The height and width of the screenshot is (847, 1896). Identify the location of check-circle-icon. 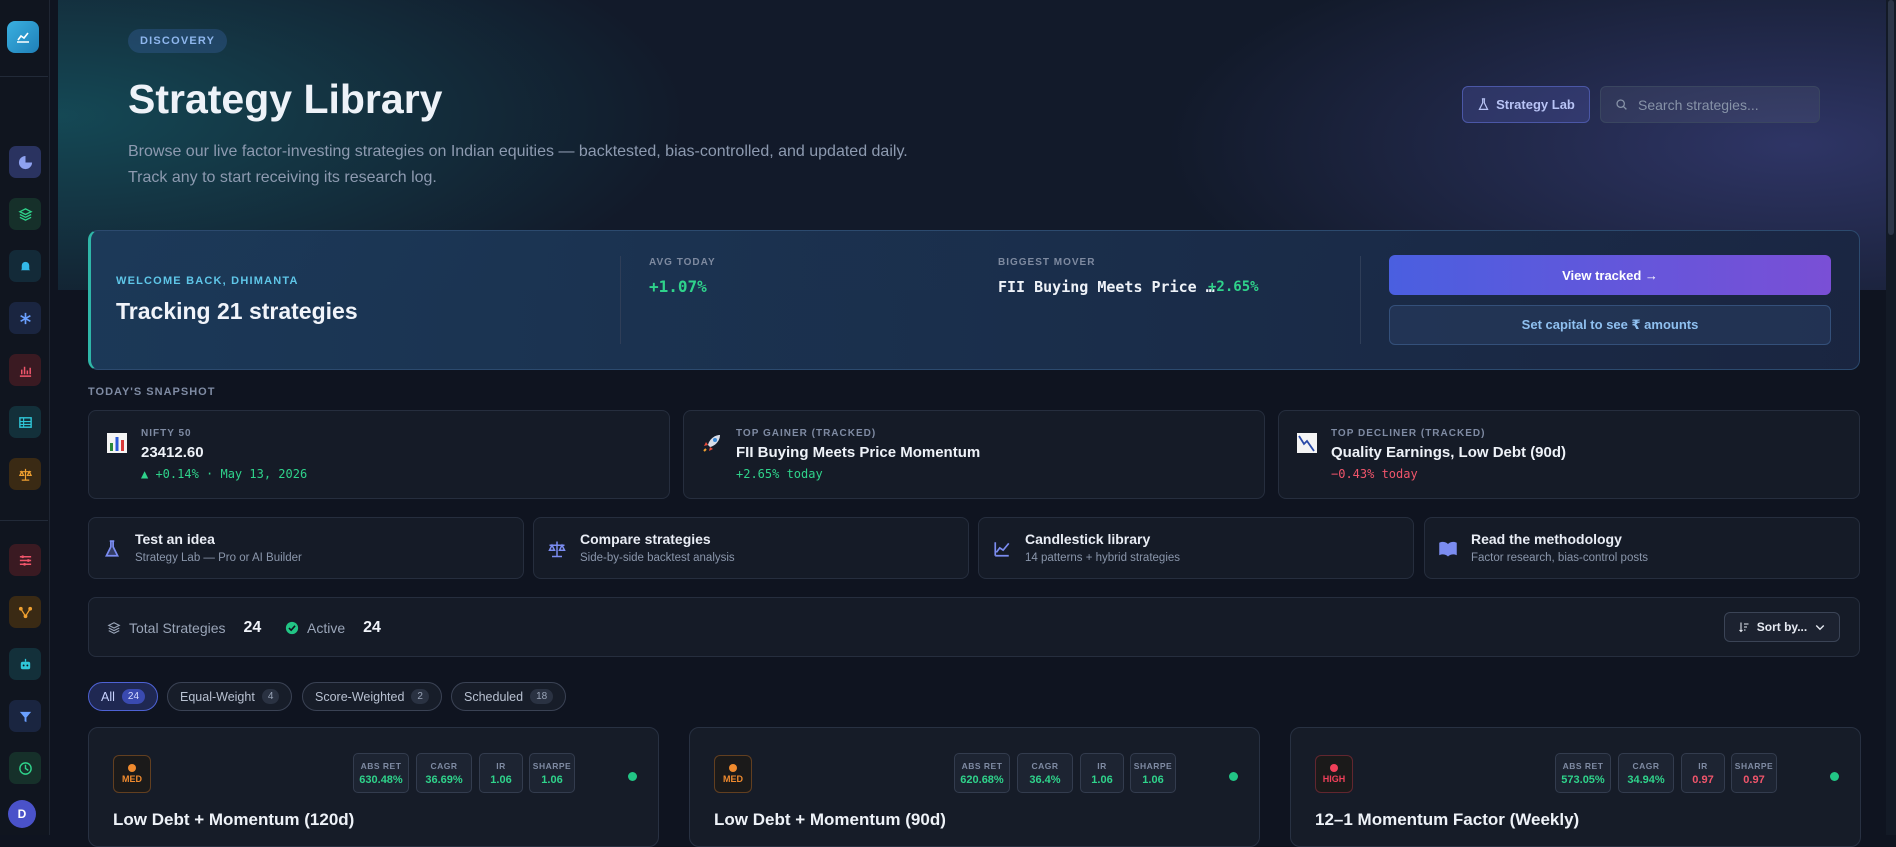
(292, 628).